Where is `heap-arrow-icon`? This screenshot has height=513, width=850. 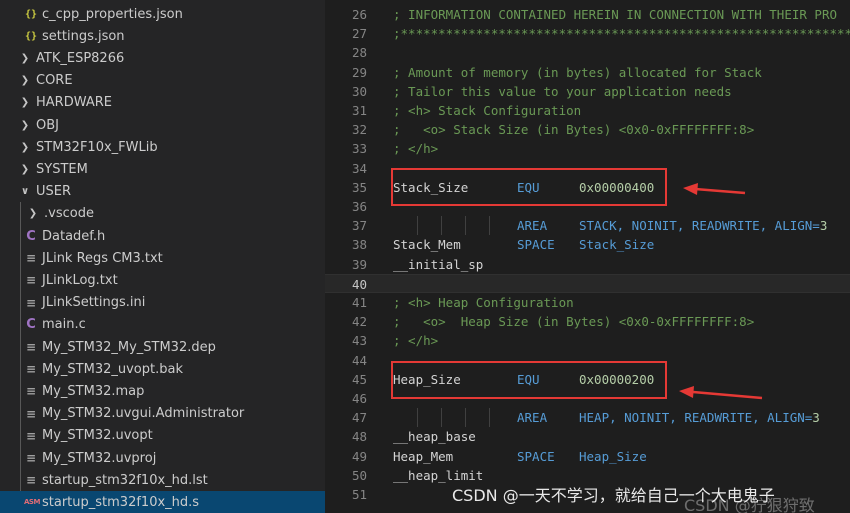
heap-arrow-icon is located at coordinates (721, 393).